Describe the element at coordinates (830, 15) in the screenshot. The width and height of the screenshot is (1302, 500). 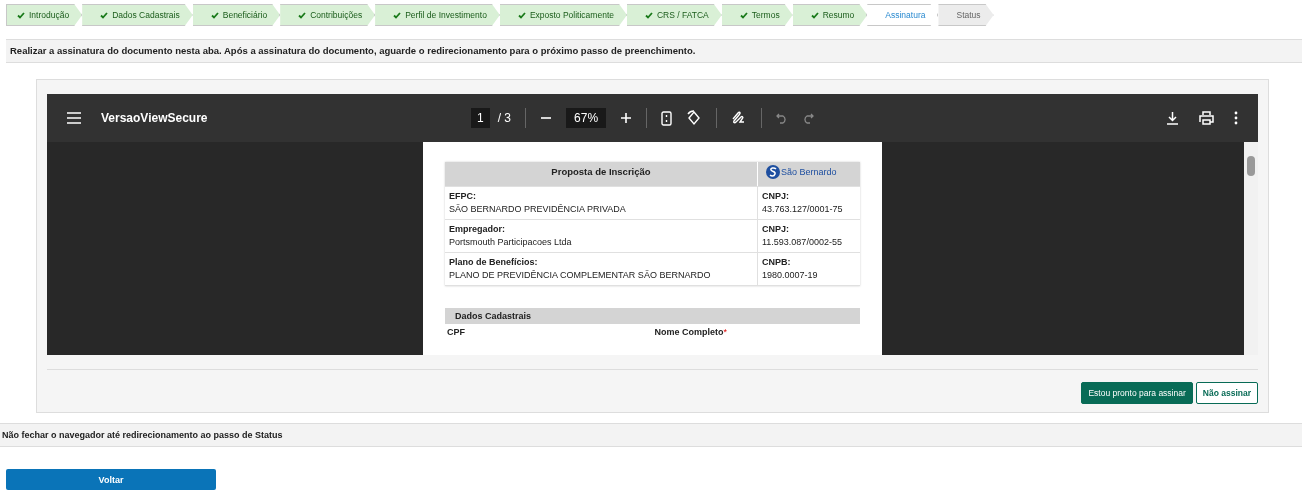
I see `wizard-step: Resumo` at that location.